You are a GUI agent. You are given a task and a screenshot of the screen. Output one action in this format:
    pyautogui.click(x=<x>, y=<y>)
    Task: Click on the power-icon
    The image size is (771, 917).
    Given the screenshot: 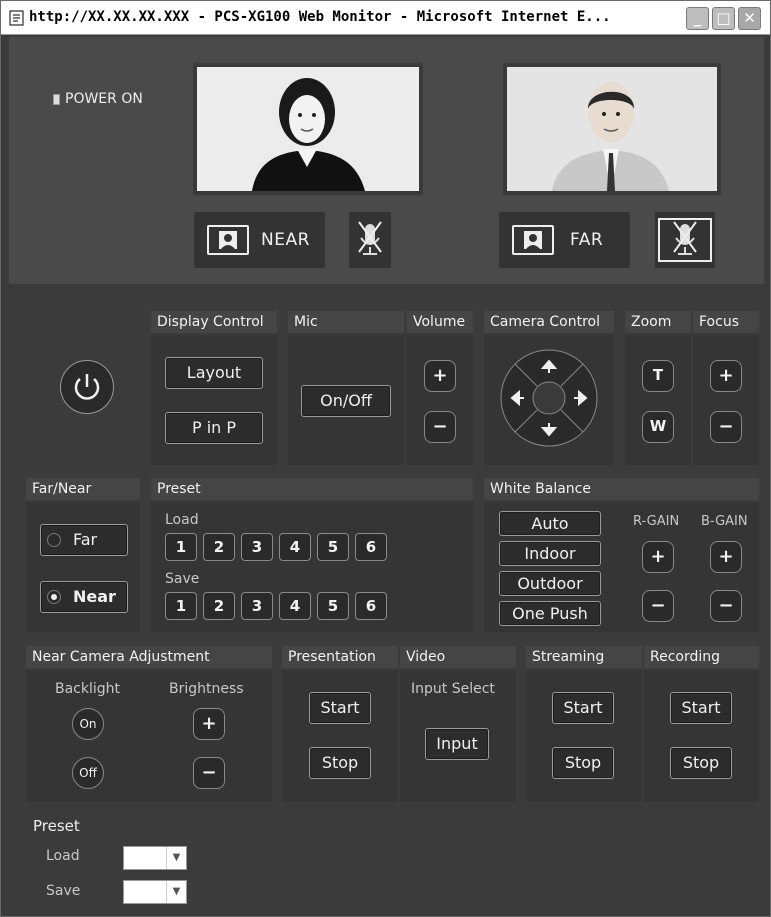 What is the action you would take?
    pyautogui.click(x=87, y=387)
    